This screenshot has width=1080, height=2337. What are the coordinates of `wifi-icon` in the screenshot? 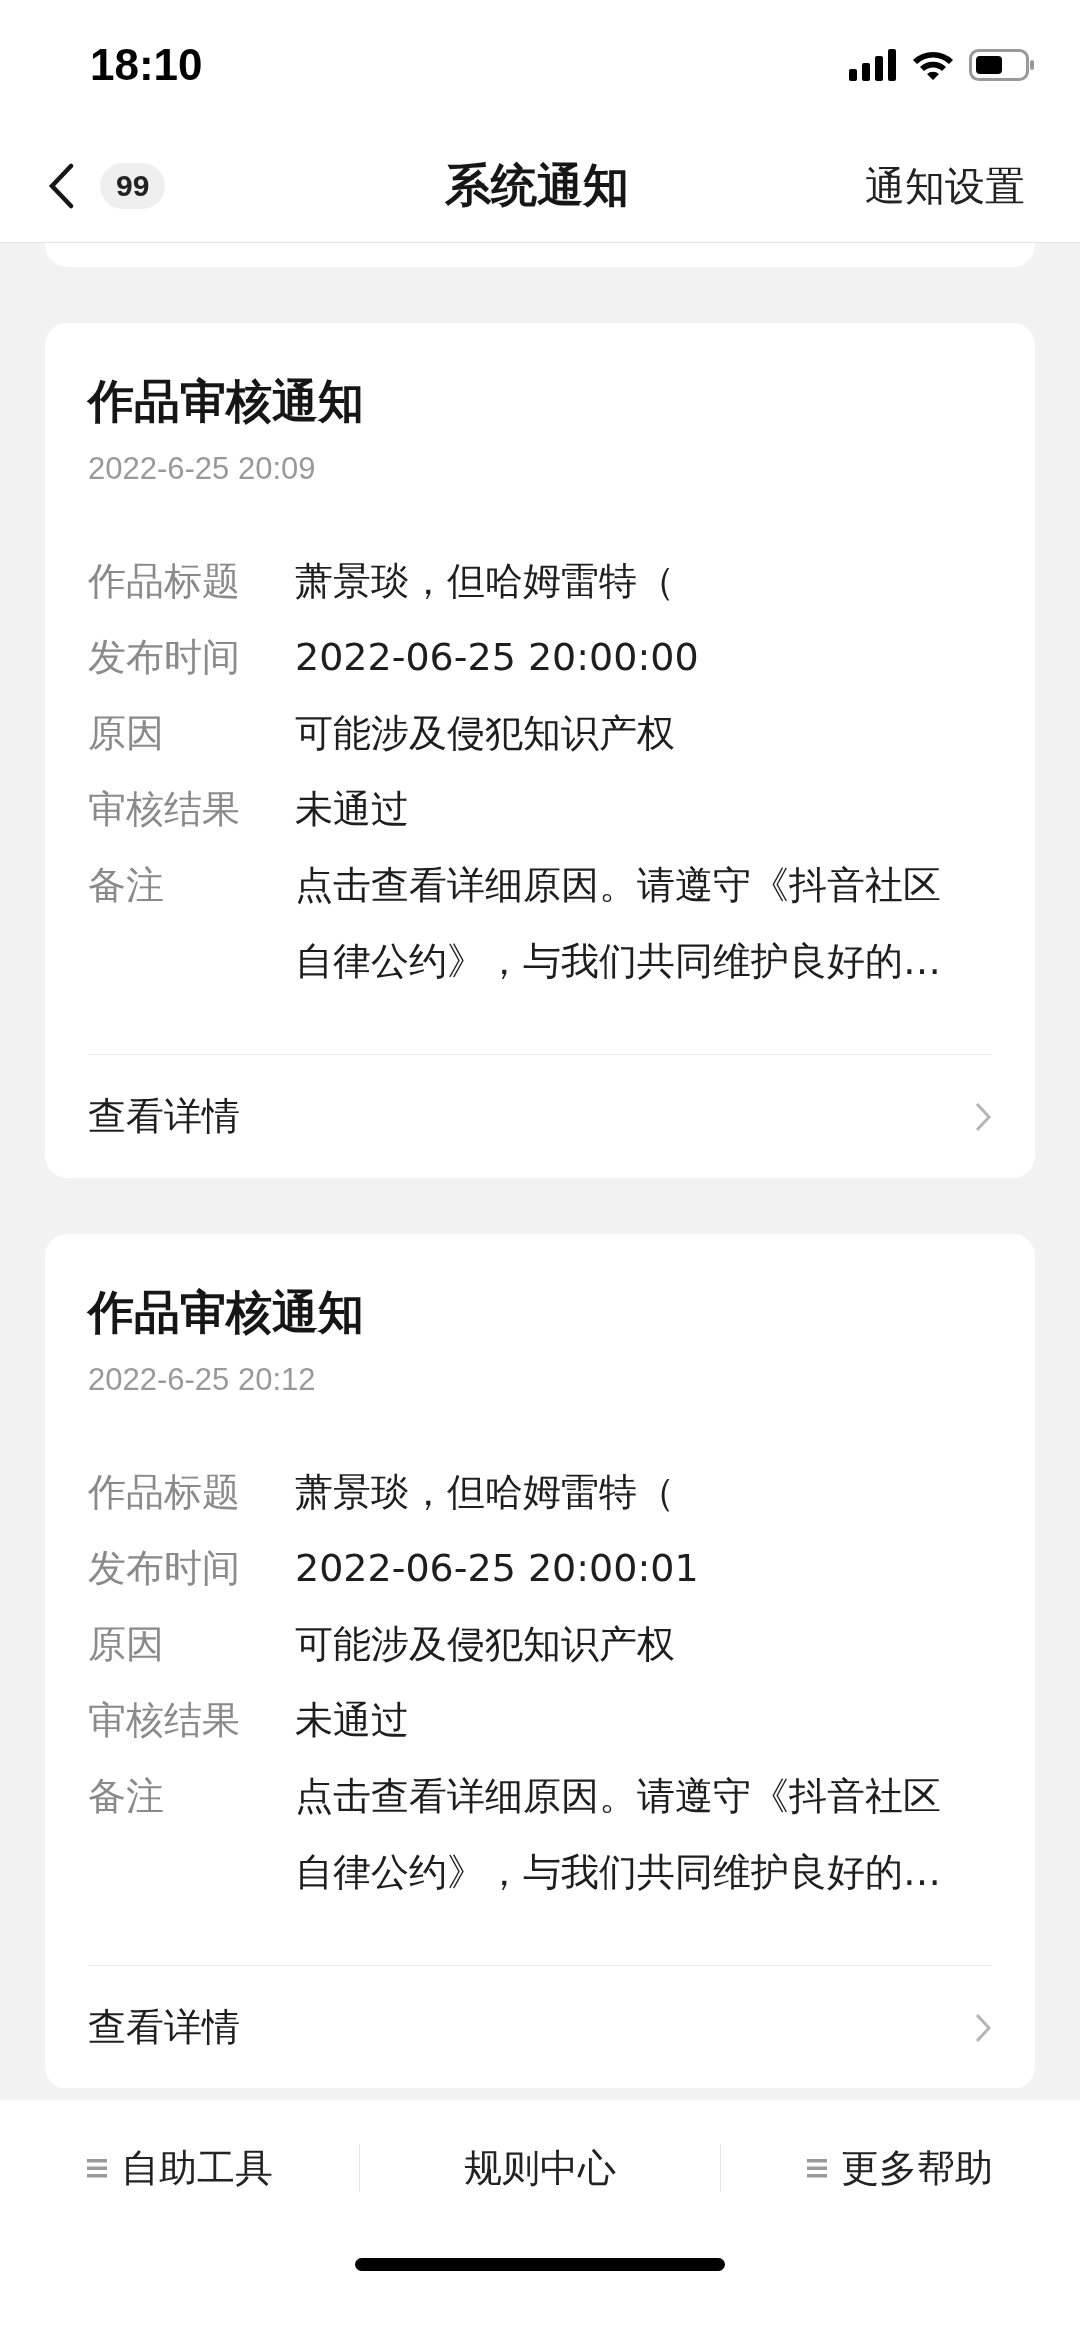 It's located at (933, 65).